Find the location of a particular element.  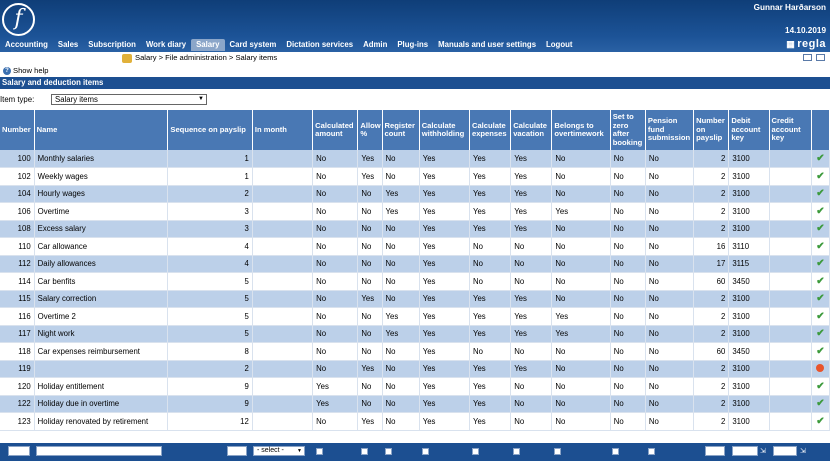

menu-item-sales: Sales is located at coordinates (68, 45).